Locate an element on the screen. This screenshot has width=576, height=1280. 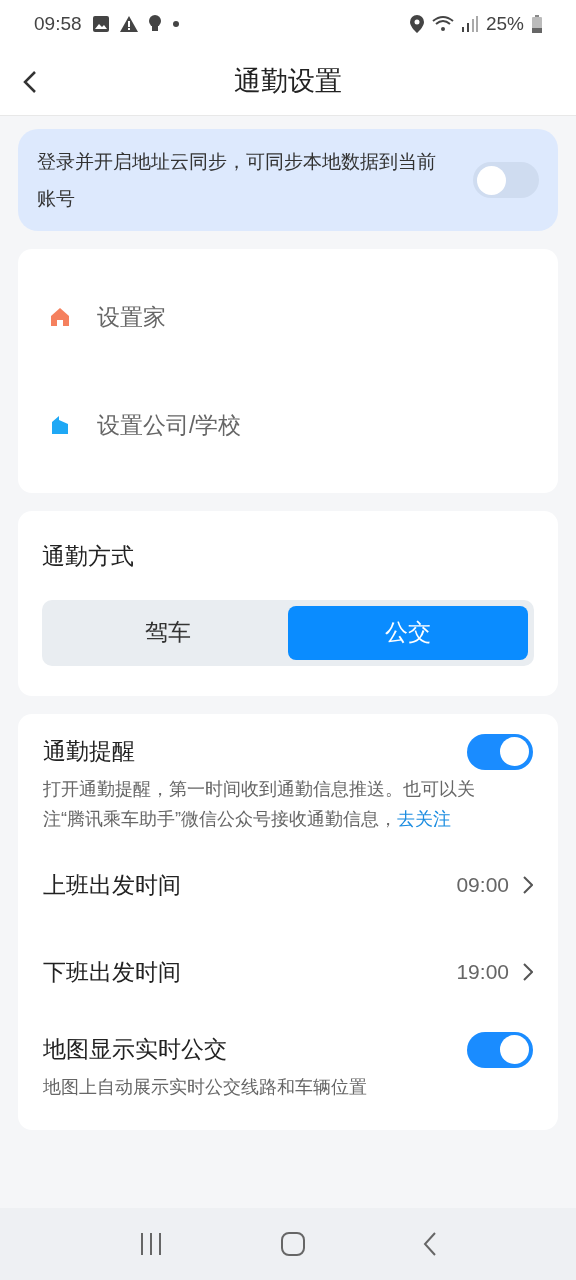
location-icon is located at coordinates (416, 24).